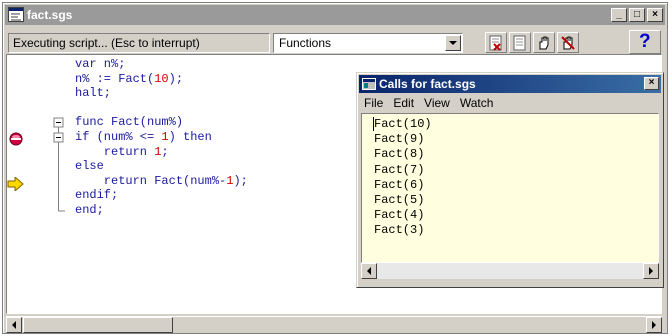 This screenshot has width=672, height=336. I want to click on calls-scroll-track, so click(510, 271).